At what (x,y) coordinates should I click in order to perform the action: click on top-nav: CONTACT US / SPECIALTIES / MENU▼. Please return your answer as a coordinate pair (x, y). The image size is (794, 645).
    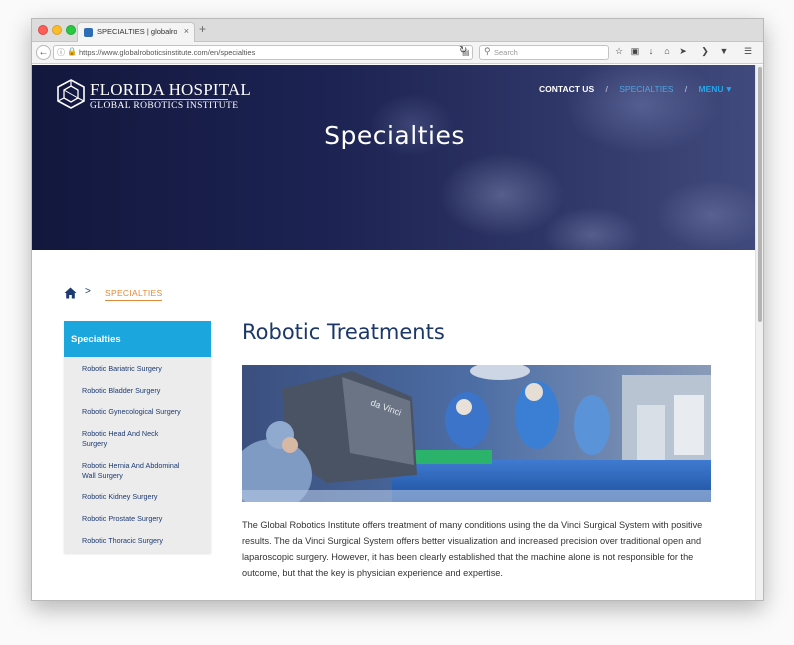
    Looking at the image, I should click on (631, 89).